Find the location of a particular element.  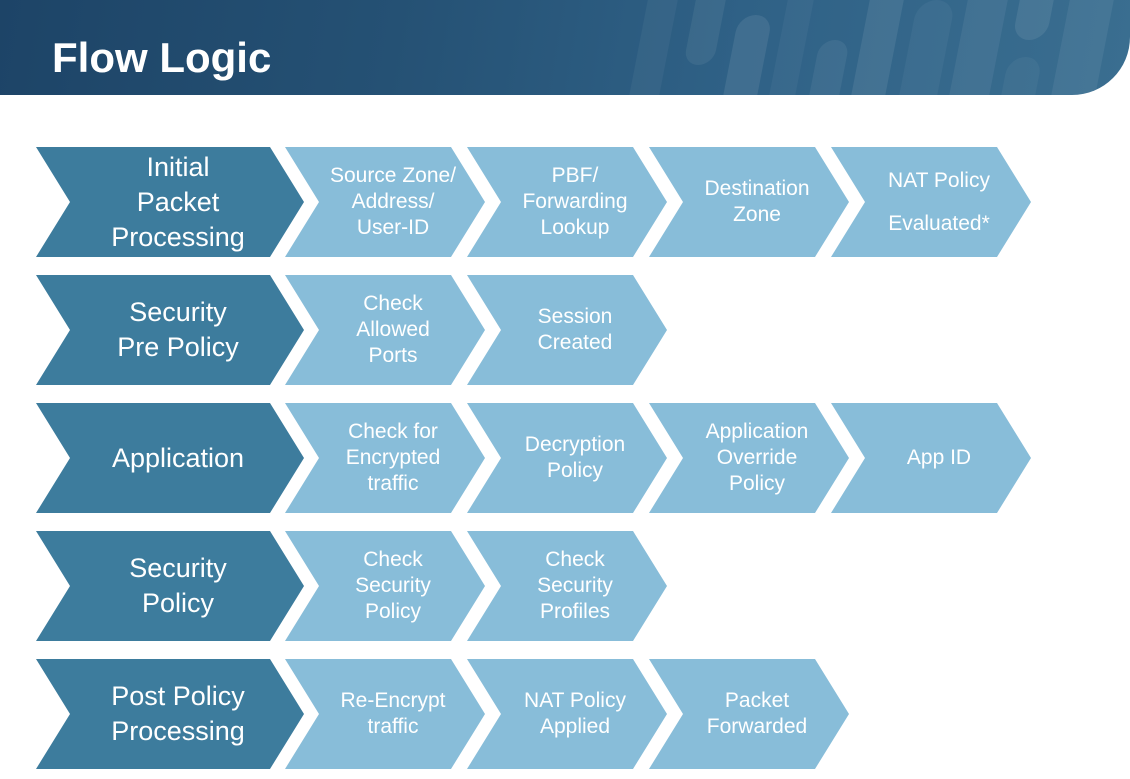

step-check-allowed-ports: Check Allowed Ports is located at coordinates (385, 330).